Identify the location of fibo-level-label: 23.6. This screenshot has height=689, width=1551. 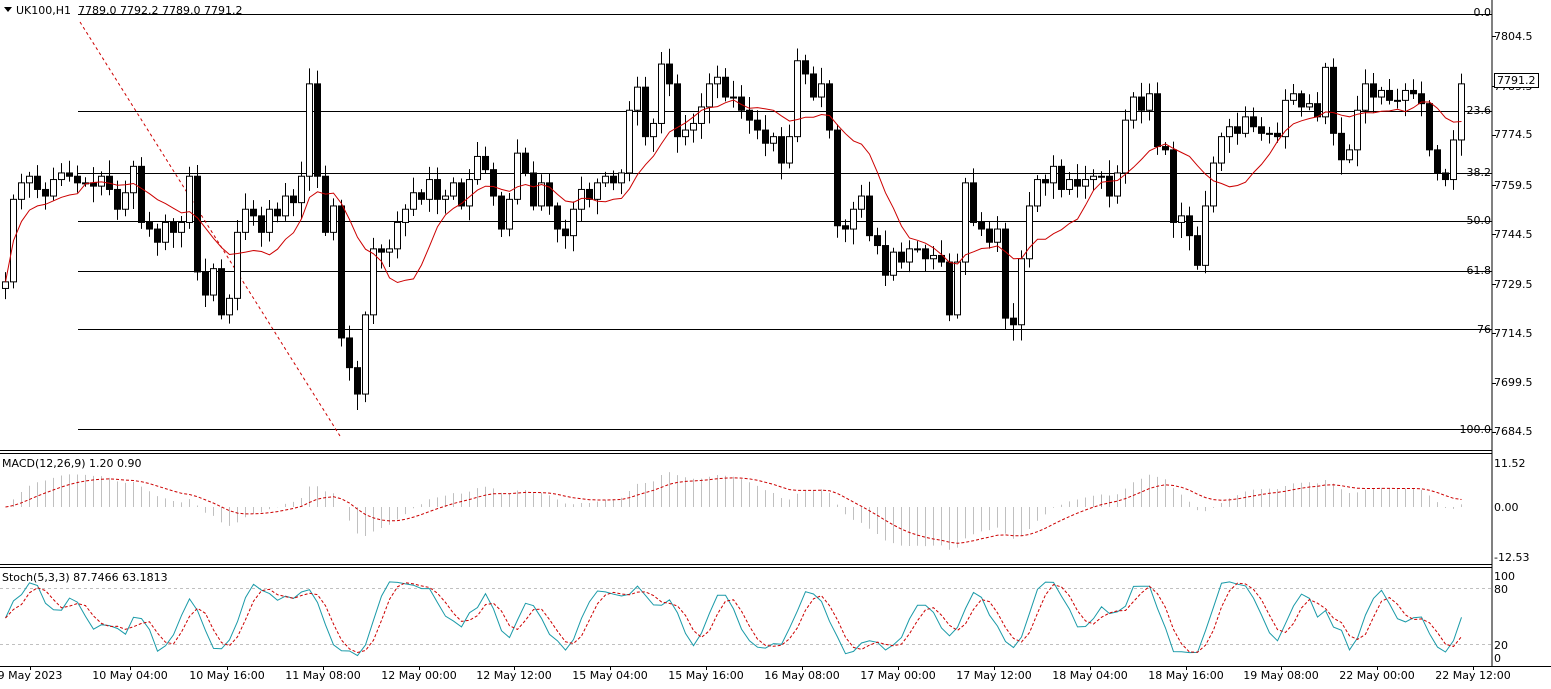
(1479, 110).